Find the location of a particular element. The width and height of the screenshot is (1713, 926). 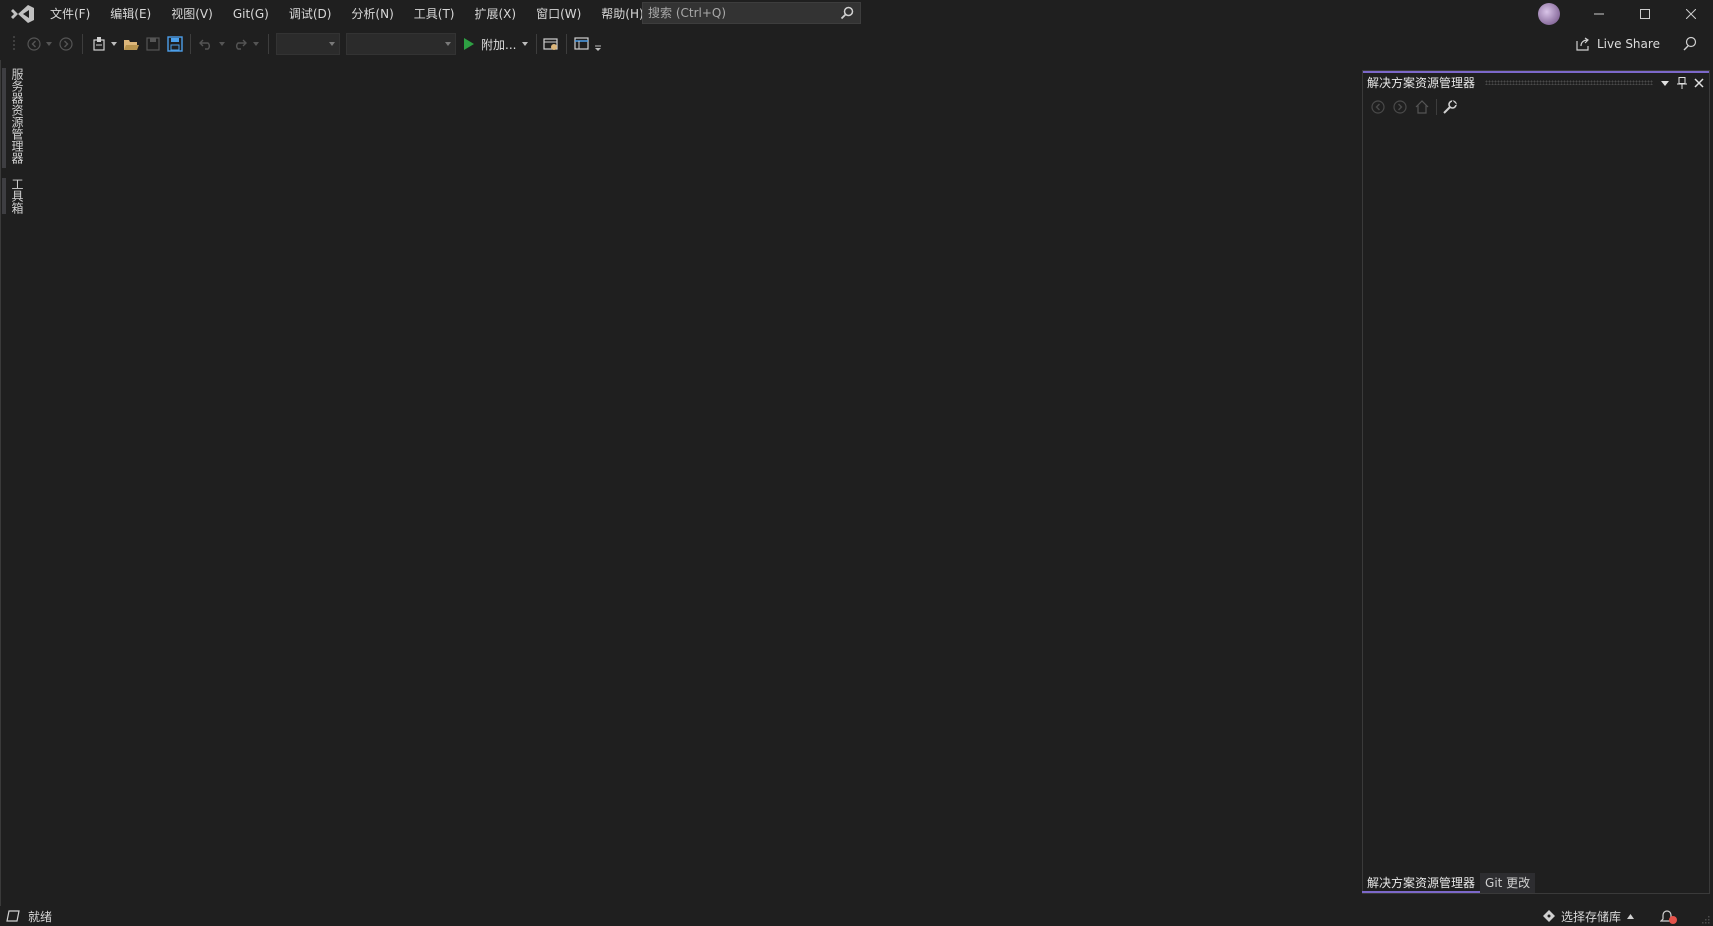

notifications-button is located at coordinates (1669, 916).